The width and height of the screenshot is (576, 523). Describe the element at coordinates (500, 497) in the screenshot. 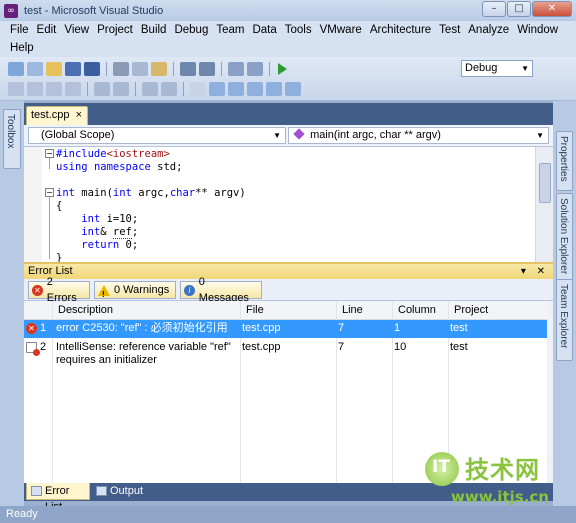

I see `watermark-url: www.itjs.cn` at that location.